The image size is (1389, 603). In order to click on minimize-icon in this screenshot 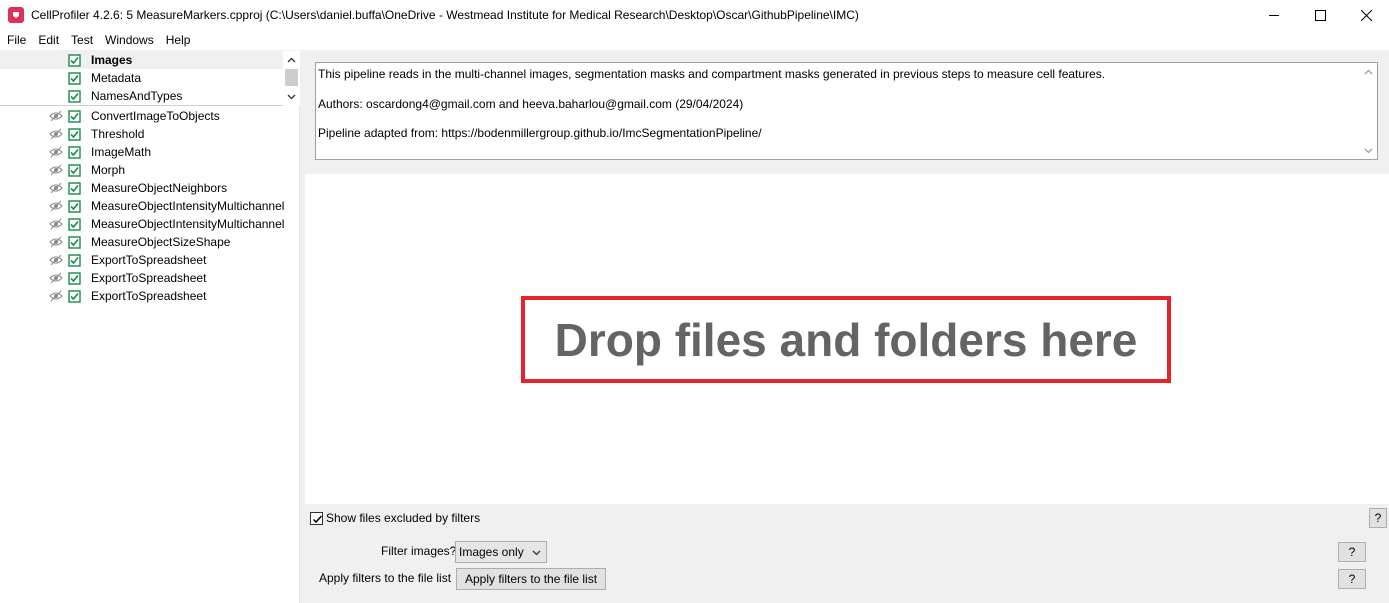, I will do `click(1273, 15)`.